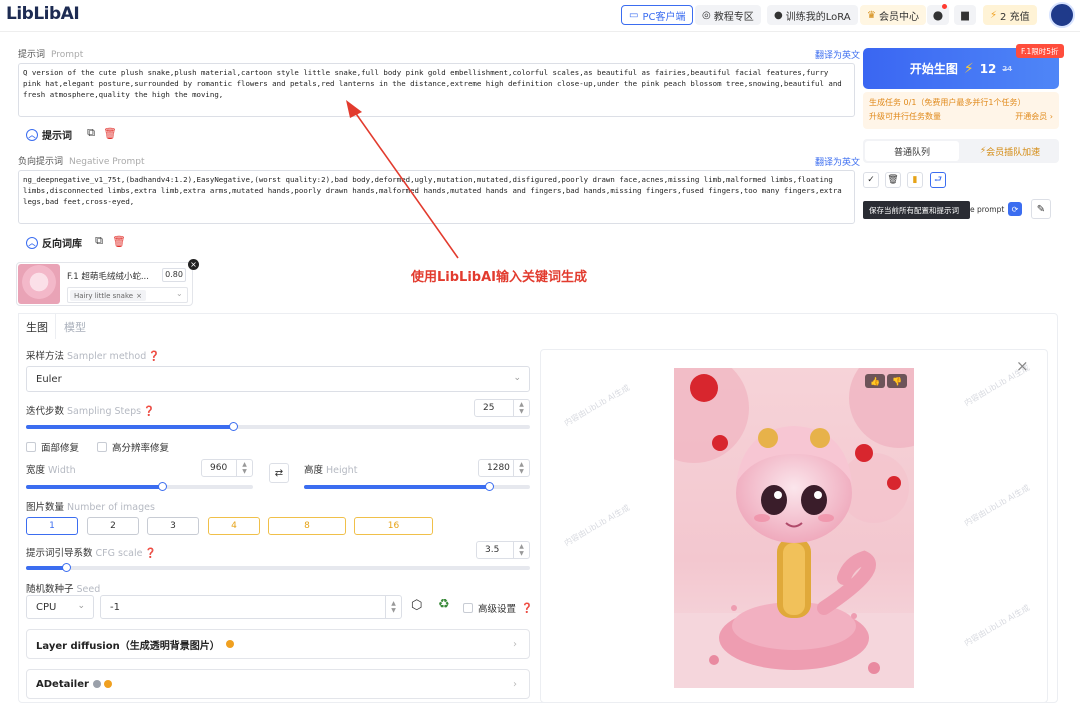  What do you see at coordinates (397, 487) in the screenshot?
I see `height-slider-fill` at bounding box center [397, 487].